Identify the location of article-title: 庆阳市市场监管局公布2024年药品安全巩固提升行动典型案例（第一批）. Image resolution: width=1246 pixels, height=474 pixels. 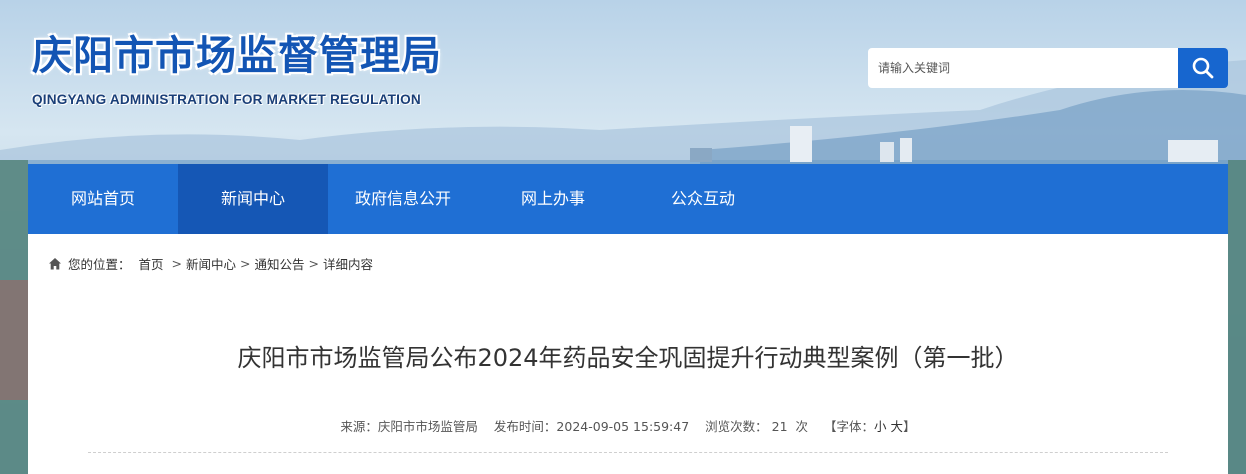
(628, 358).